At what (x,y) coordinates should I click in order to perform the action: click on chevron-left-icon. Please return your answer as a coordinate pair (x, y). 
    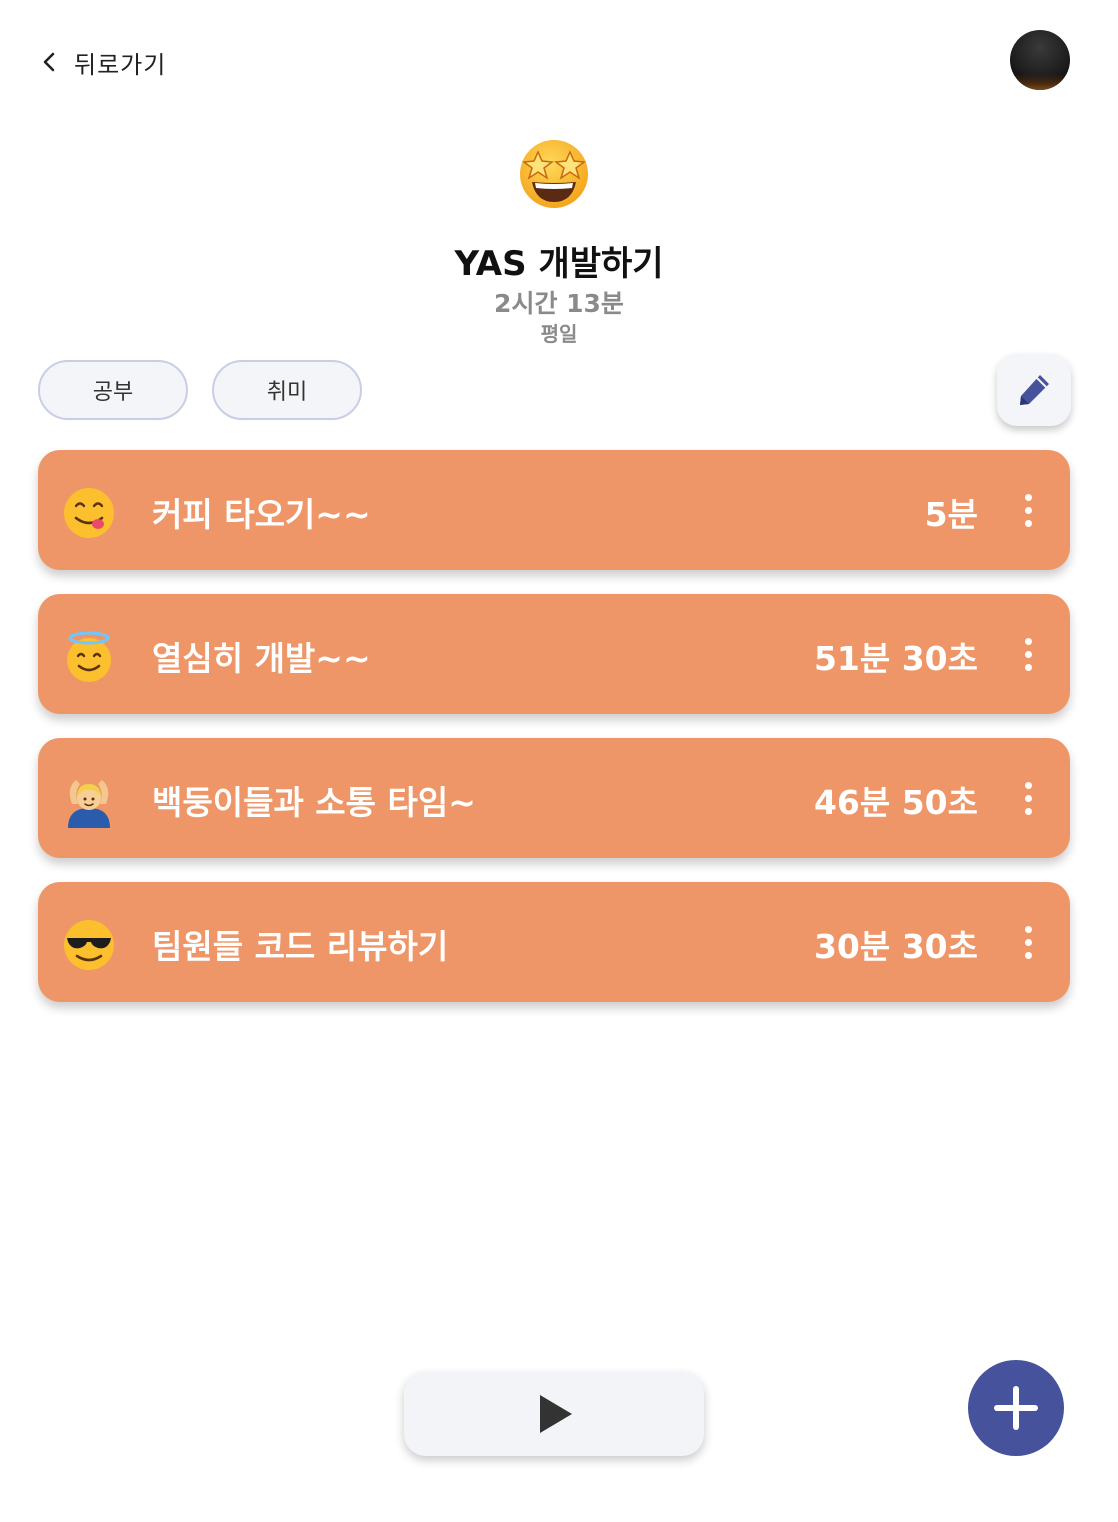
    Looking at the image, I should click on (49, 62).